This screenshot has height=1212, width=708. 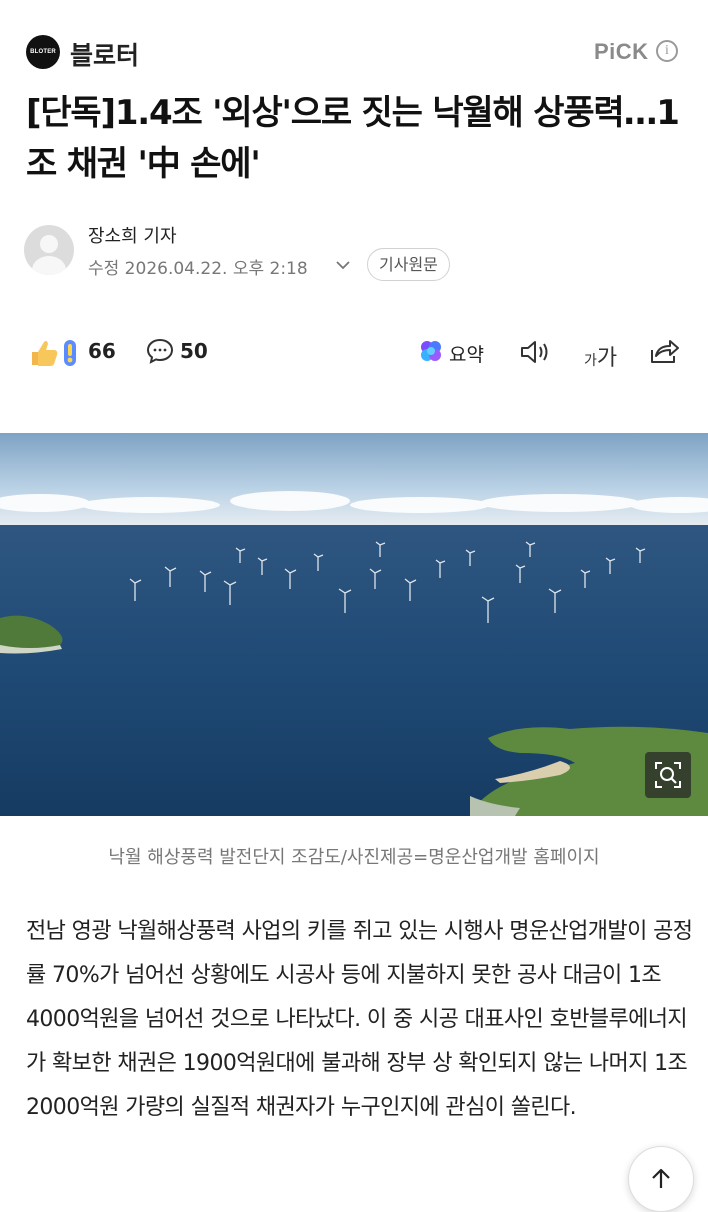 I want to click on pick-label: PiCK, so click(x=621, y=51).